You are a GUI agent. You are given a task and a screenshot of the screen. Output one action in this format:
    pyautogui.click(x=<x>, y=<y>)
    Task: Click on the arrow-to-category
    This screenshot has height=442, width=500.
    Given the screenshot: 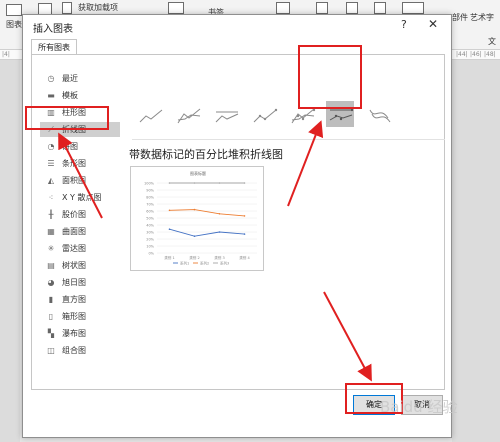 What is the action you would take?
    pyautogui.click(x=80, y=175)
    